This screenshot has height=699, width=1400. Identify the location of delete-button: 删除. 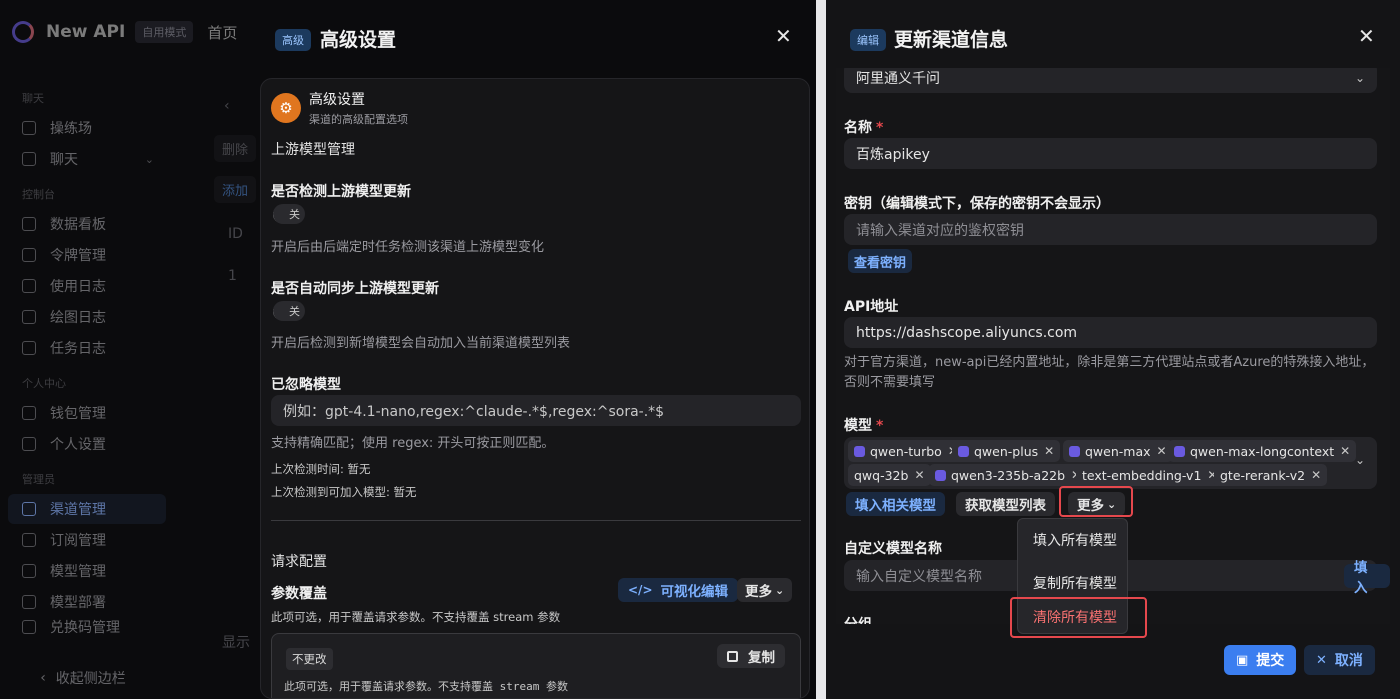
(235, 148).